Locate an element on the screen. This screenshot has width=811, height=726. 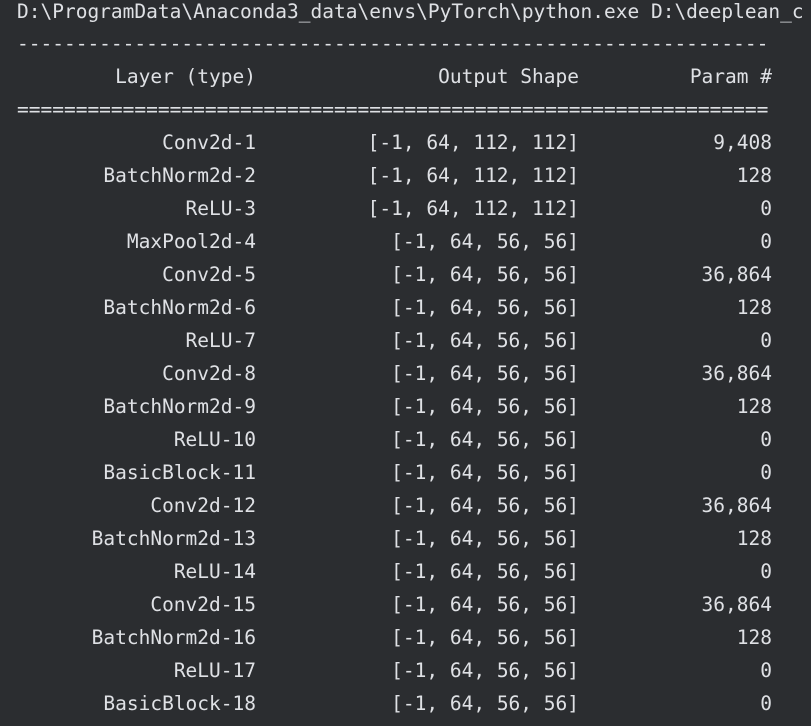
layer-name-cell: Conv2d-5 is located at coordinates (209, 274).